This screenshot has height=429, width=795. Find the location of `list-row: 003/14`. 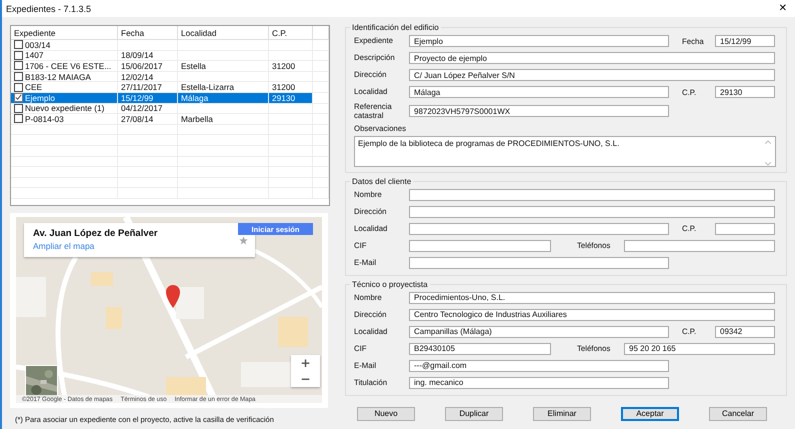

list-row: 003/14 is located at coordinates (170, 45).